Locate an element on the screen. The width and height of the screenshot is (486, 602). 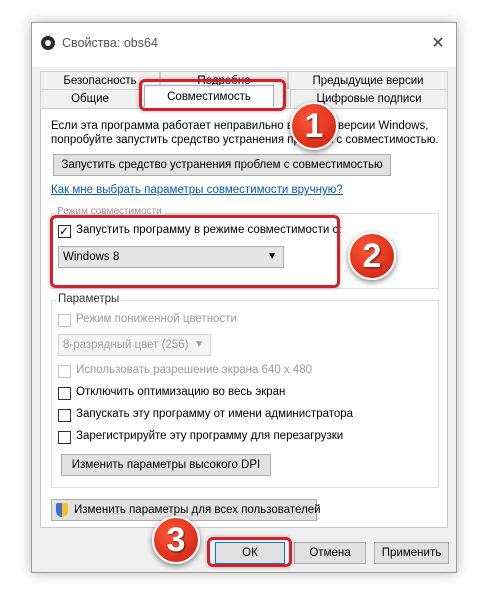
high-dpi-settings-button: Изменить параметры высокого DPI is located at coordinates (166, 465).